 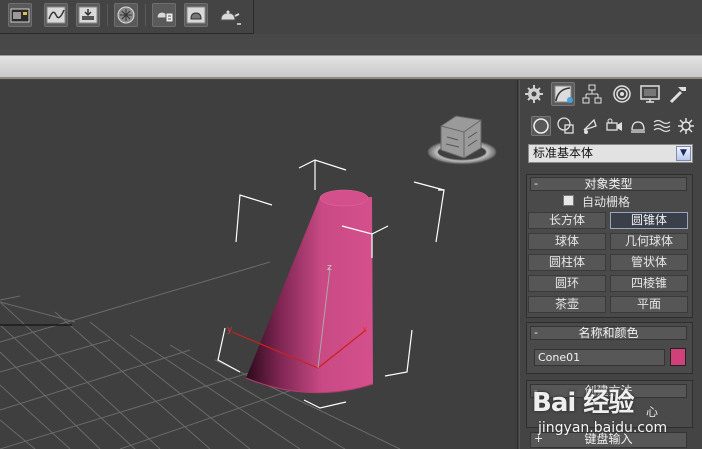 I want to click on sphere-button: 球体, so click(x=567, y=241).